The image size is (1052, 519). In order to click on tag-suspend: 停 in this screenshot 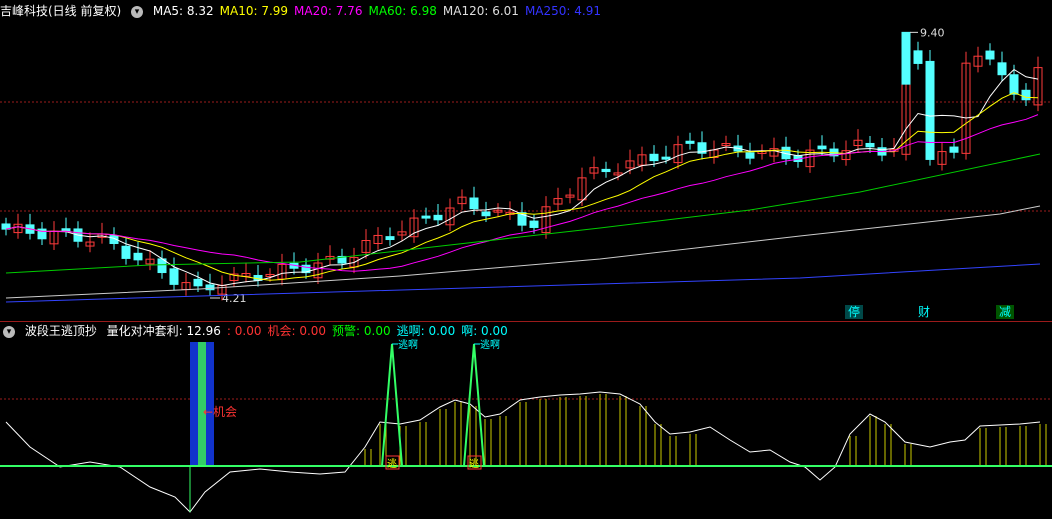, I will do `click(854, 312)`.